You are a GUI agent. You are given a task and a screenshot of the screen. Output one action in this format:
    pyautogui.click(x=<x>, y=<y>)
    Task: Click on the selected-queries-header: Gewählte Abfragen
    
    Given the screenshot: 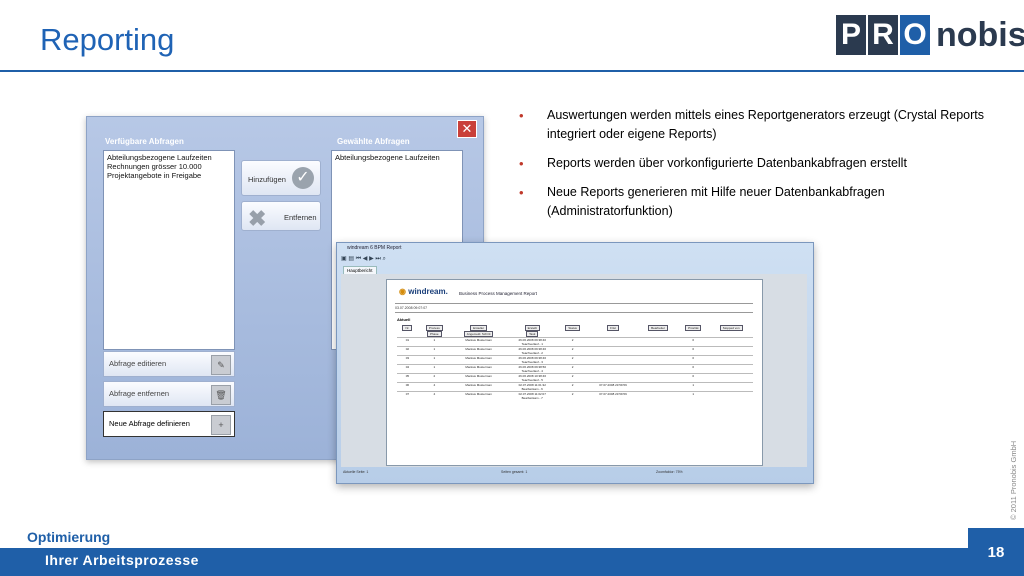 What is the action you would take?
    pyautogui.click(x=373, y=141)
    